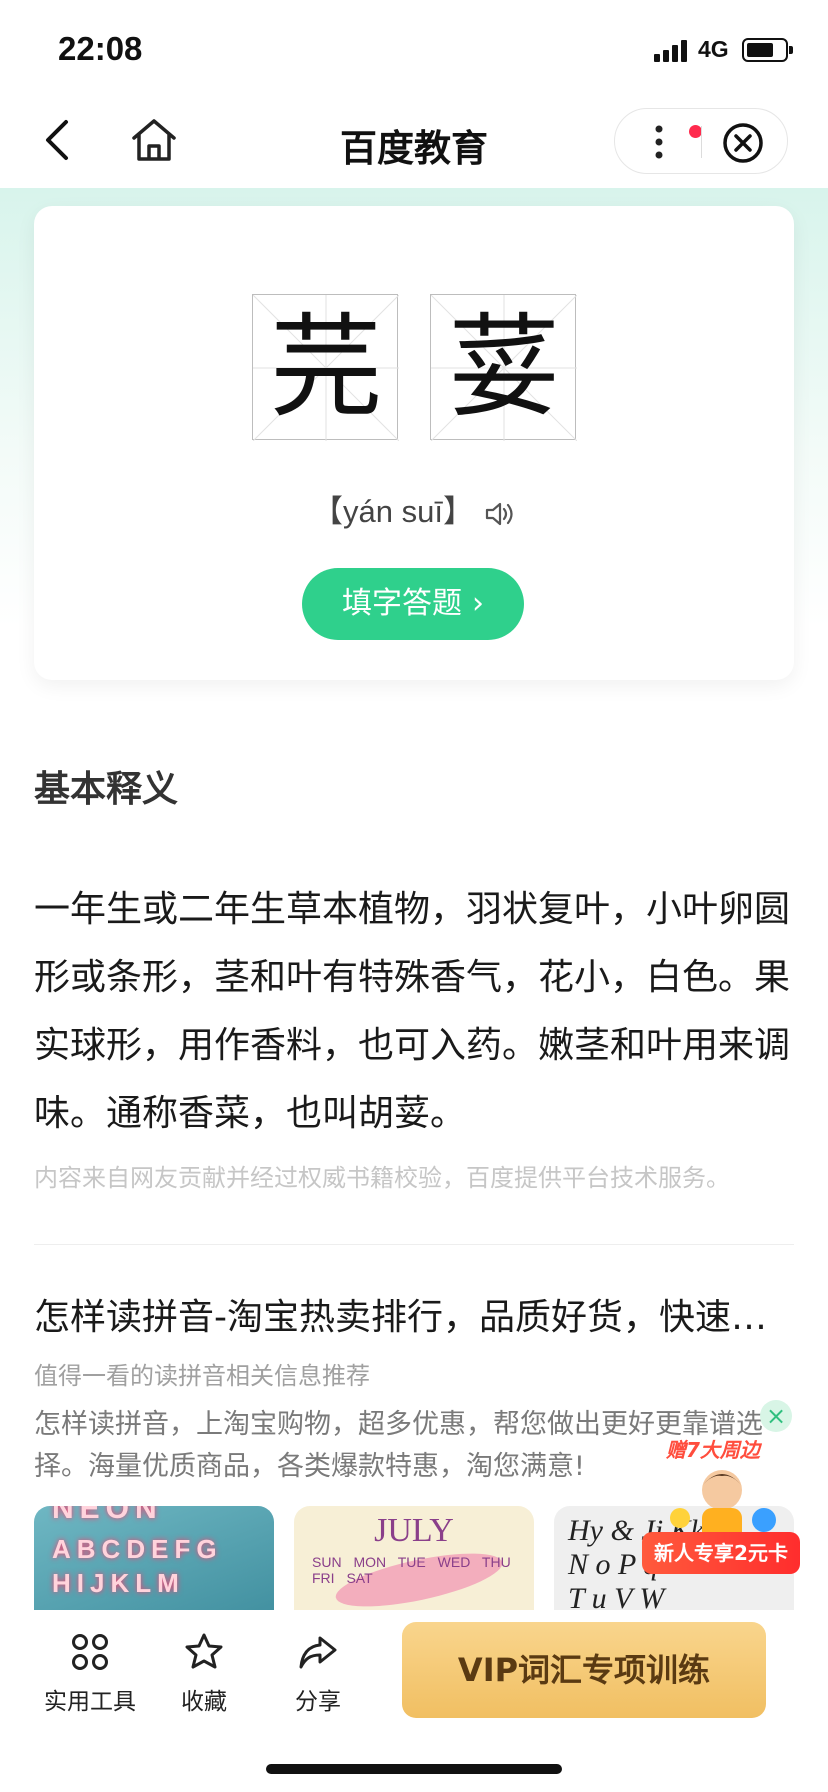 The width and height of the screenshot is (828, 1792). Describe the element at coordinates (584, 1670) in the screenshot. I see `vip-training-button: VIP词汇专项训练` at that location.